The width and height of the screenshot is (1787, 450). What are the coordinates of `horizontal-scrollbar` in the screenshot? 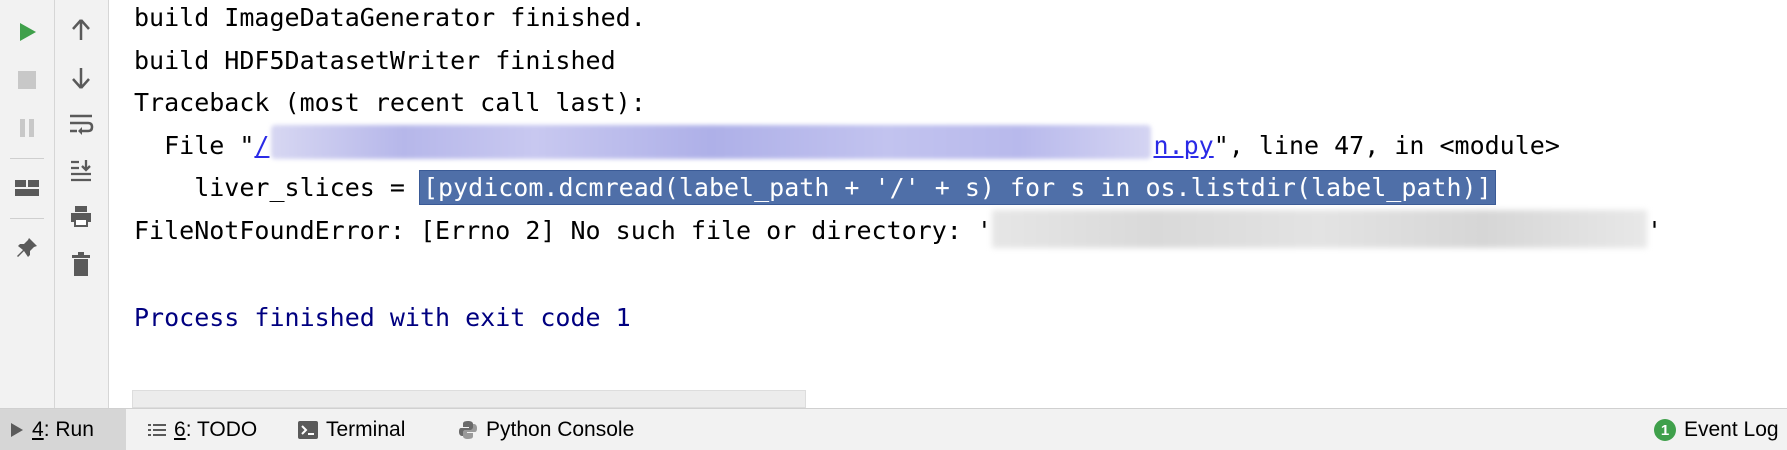 It's located at (469, 399).